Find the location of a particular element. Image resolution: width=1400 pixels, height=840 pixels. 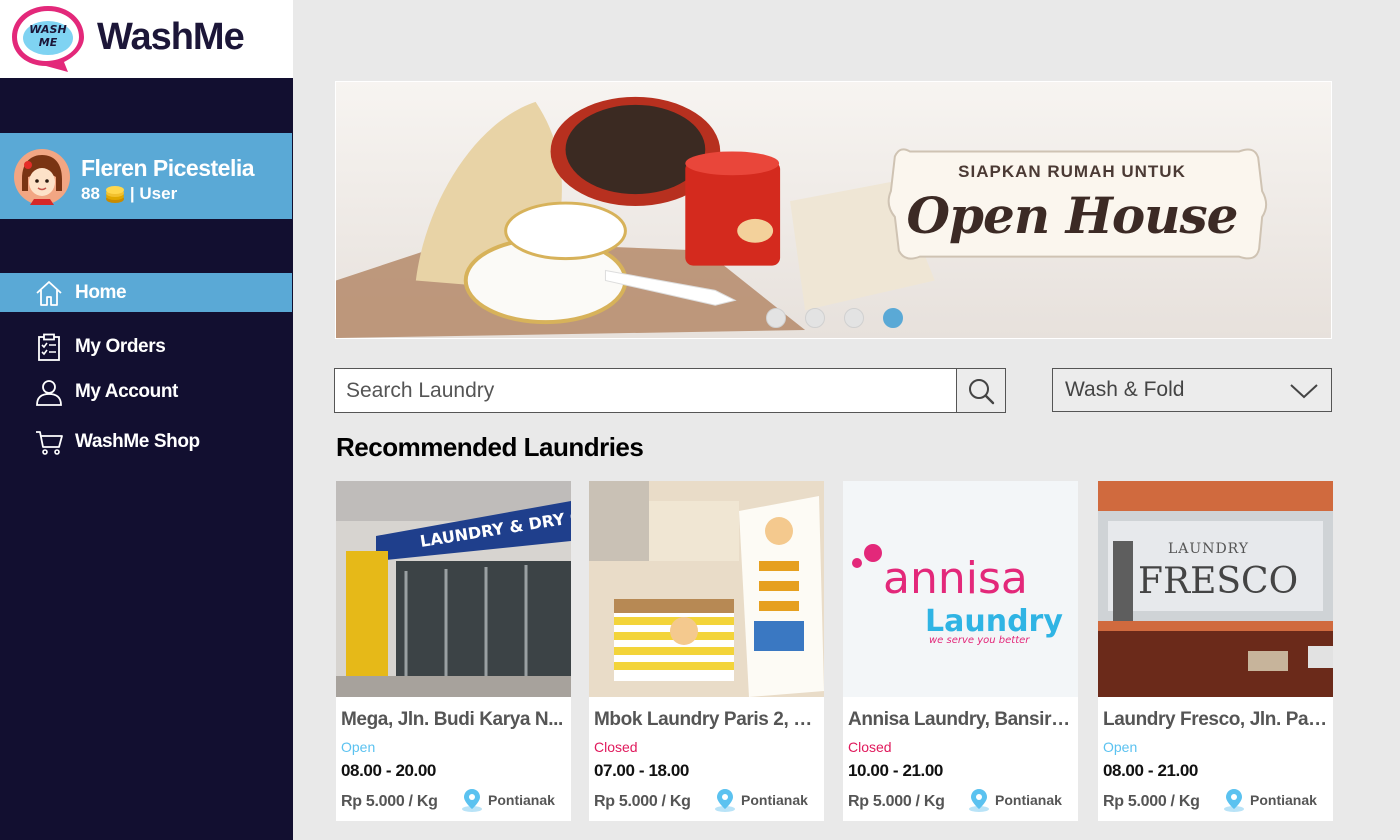

sidebar-item-my-account: My Account is located at coordinates (146, 391).